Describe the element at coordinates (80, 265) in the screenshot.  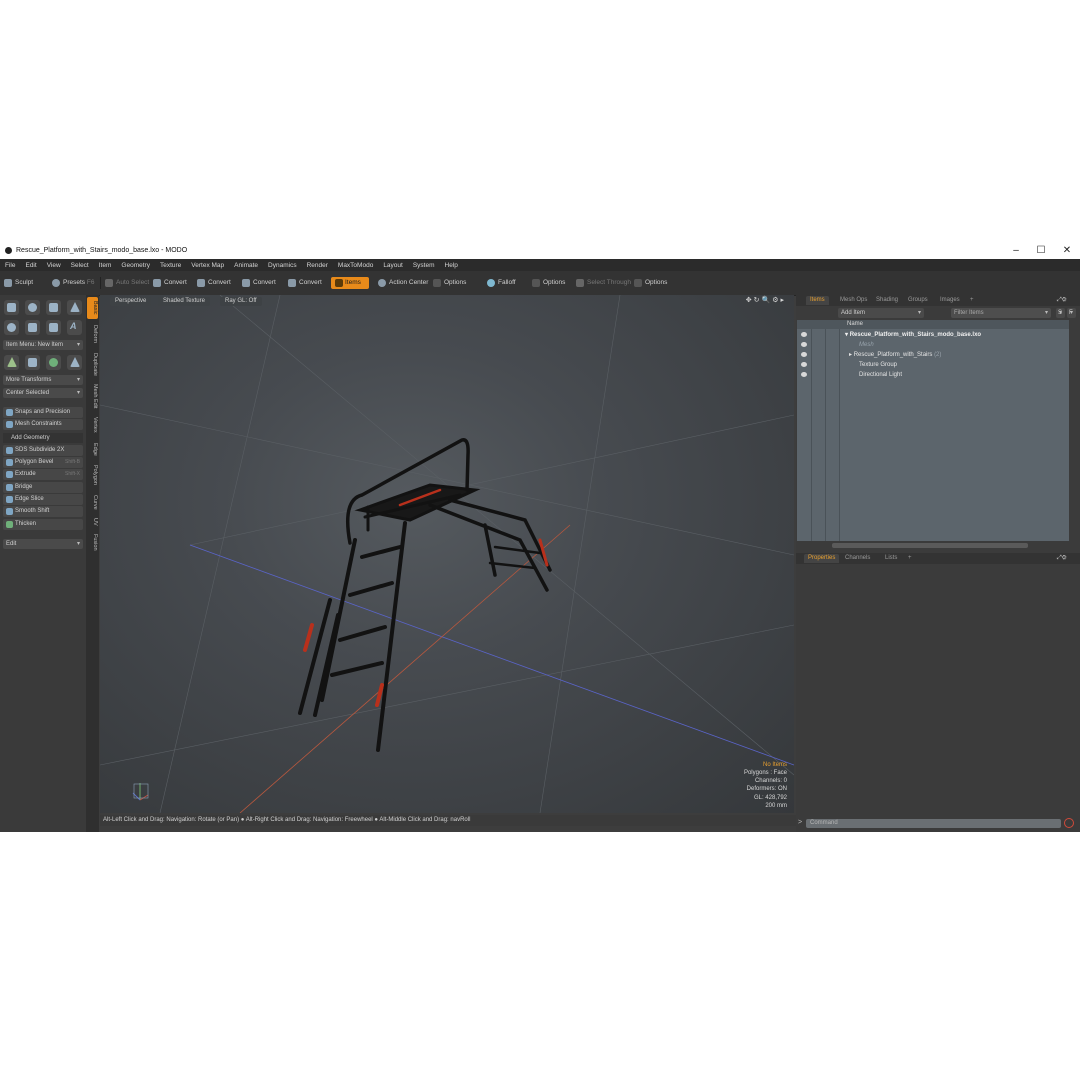
I see `menu-select: Select` at that location.